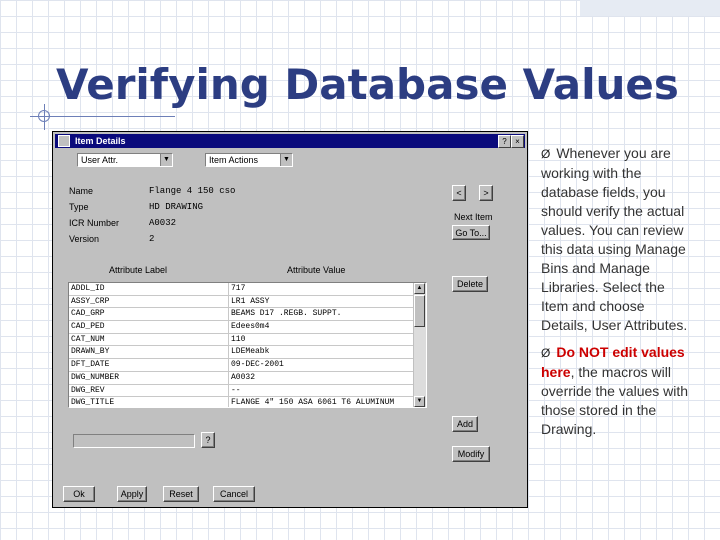 This screenshot has width=720, height=540. I want to click on name-label: Name, so click(81, 191).